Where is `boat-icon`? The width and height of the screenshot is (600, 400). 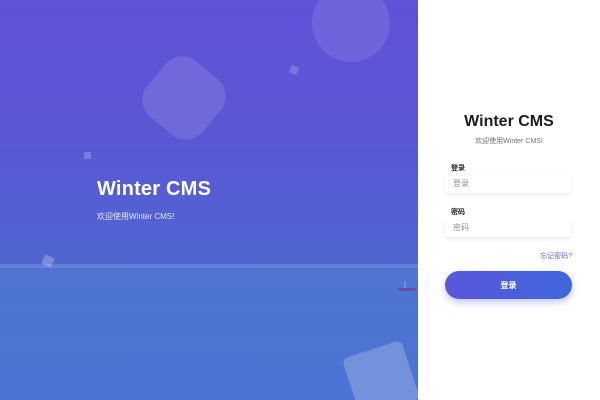 boat-icon is located at coordinates (407, 286).